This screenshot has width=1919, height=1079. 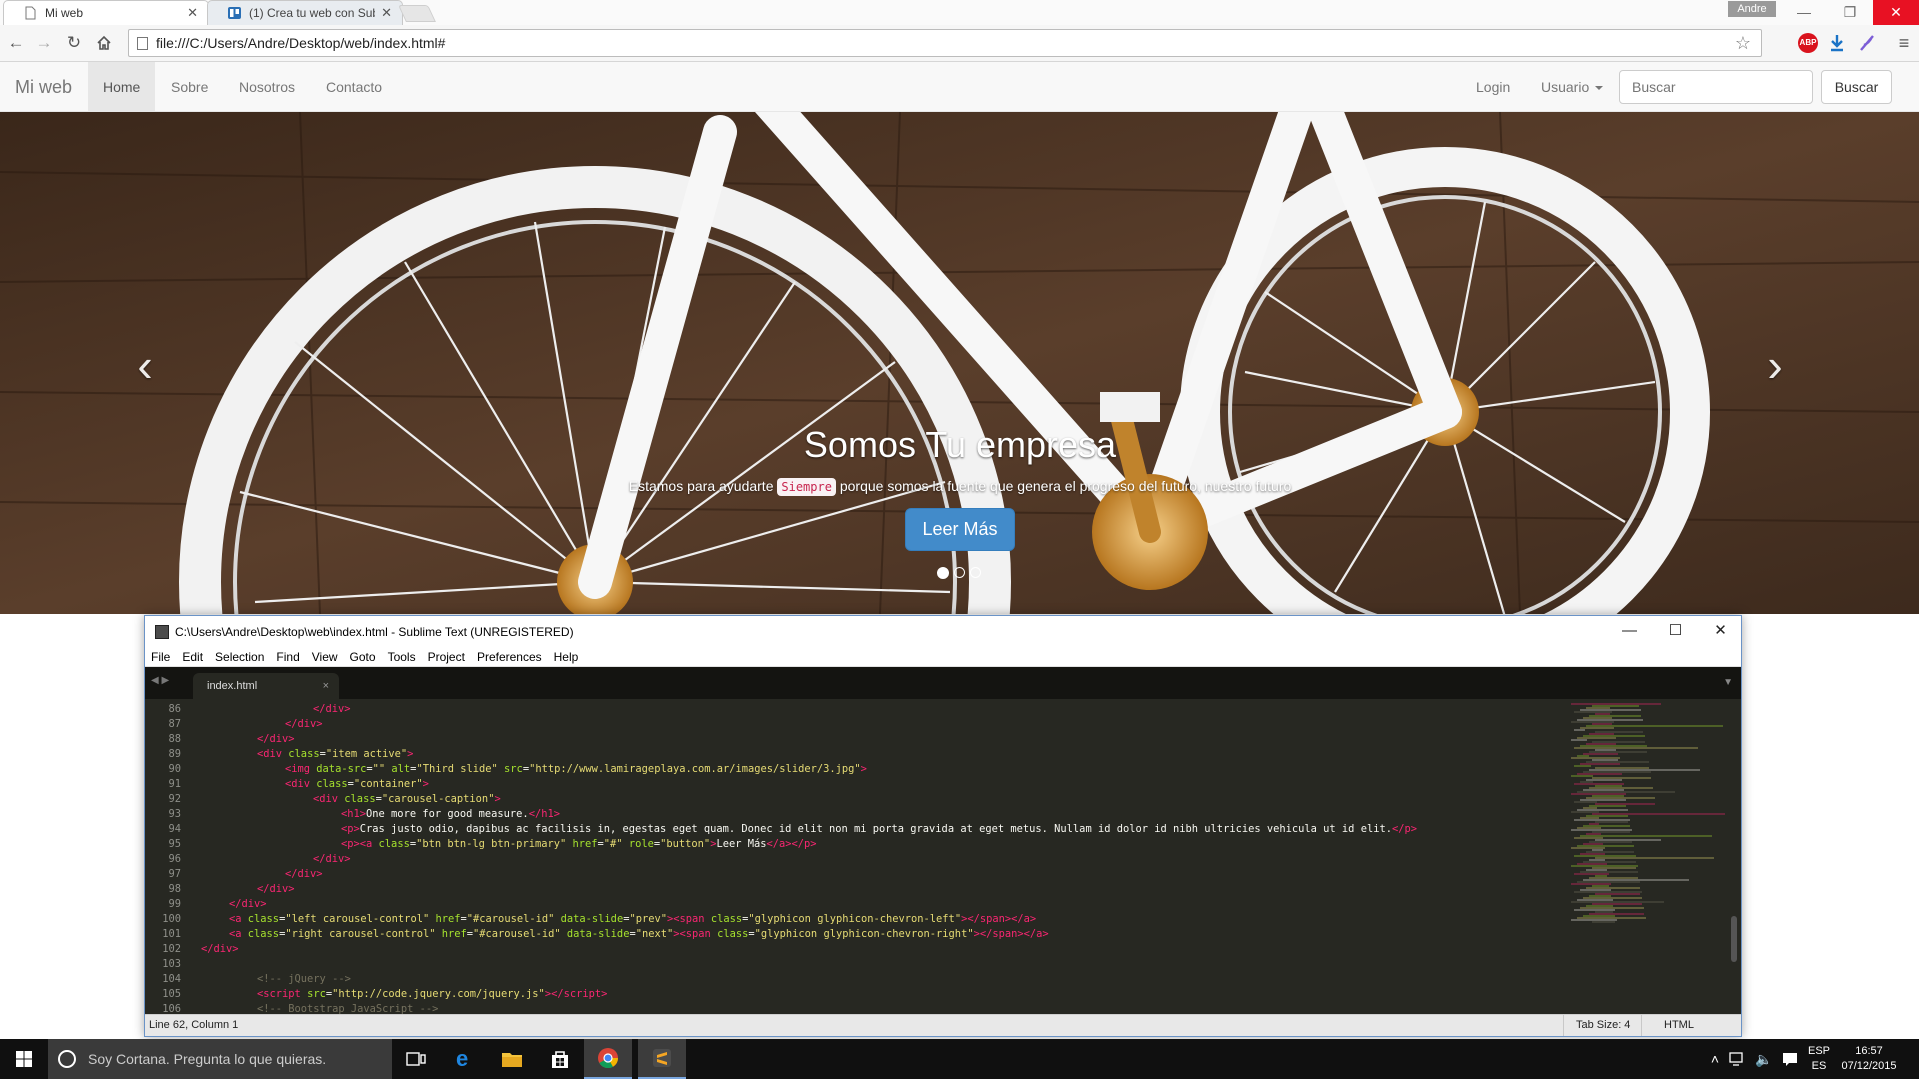 I want to click on code-line: 96 </div>, so click(x=850, y=859).